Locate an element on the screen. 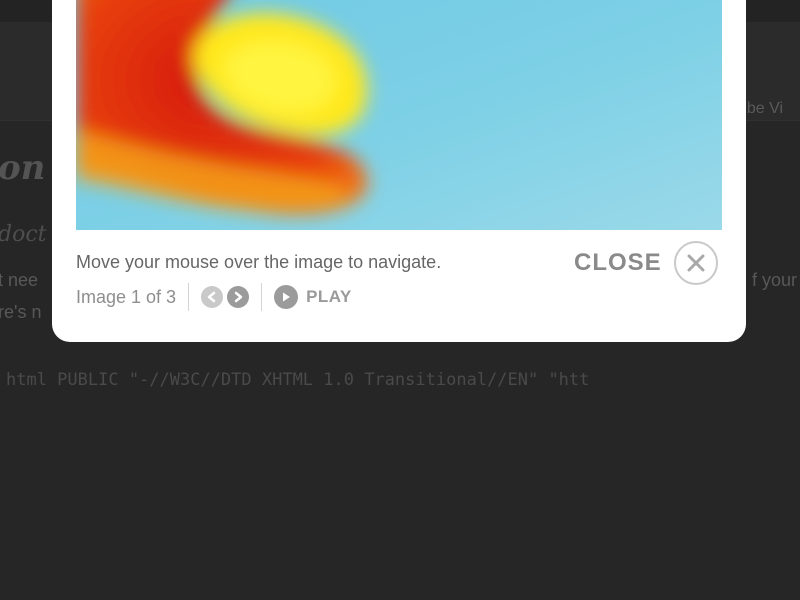  arrow-left-icon is located at coordinates (212, 297).